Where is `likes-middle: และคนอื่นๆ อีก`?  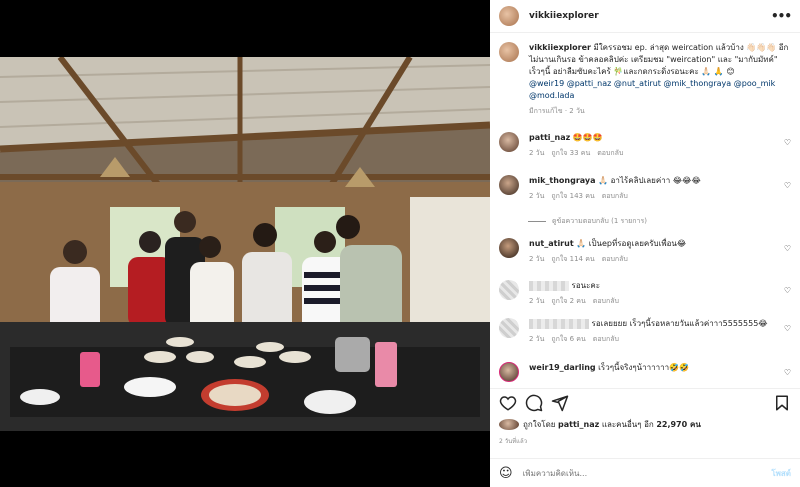
likes-middle: และคนอื่นๆ อีก is located at coordinates (627, 424).